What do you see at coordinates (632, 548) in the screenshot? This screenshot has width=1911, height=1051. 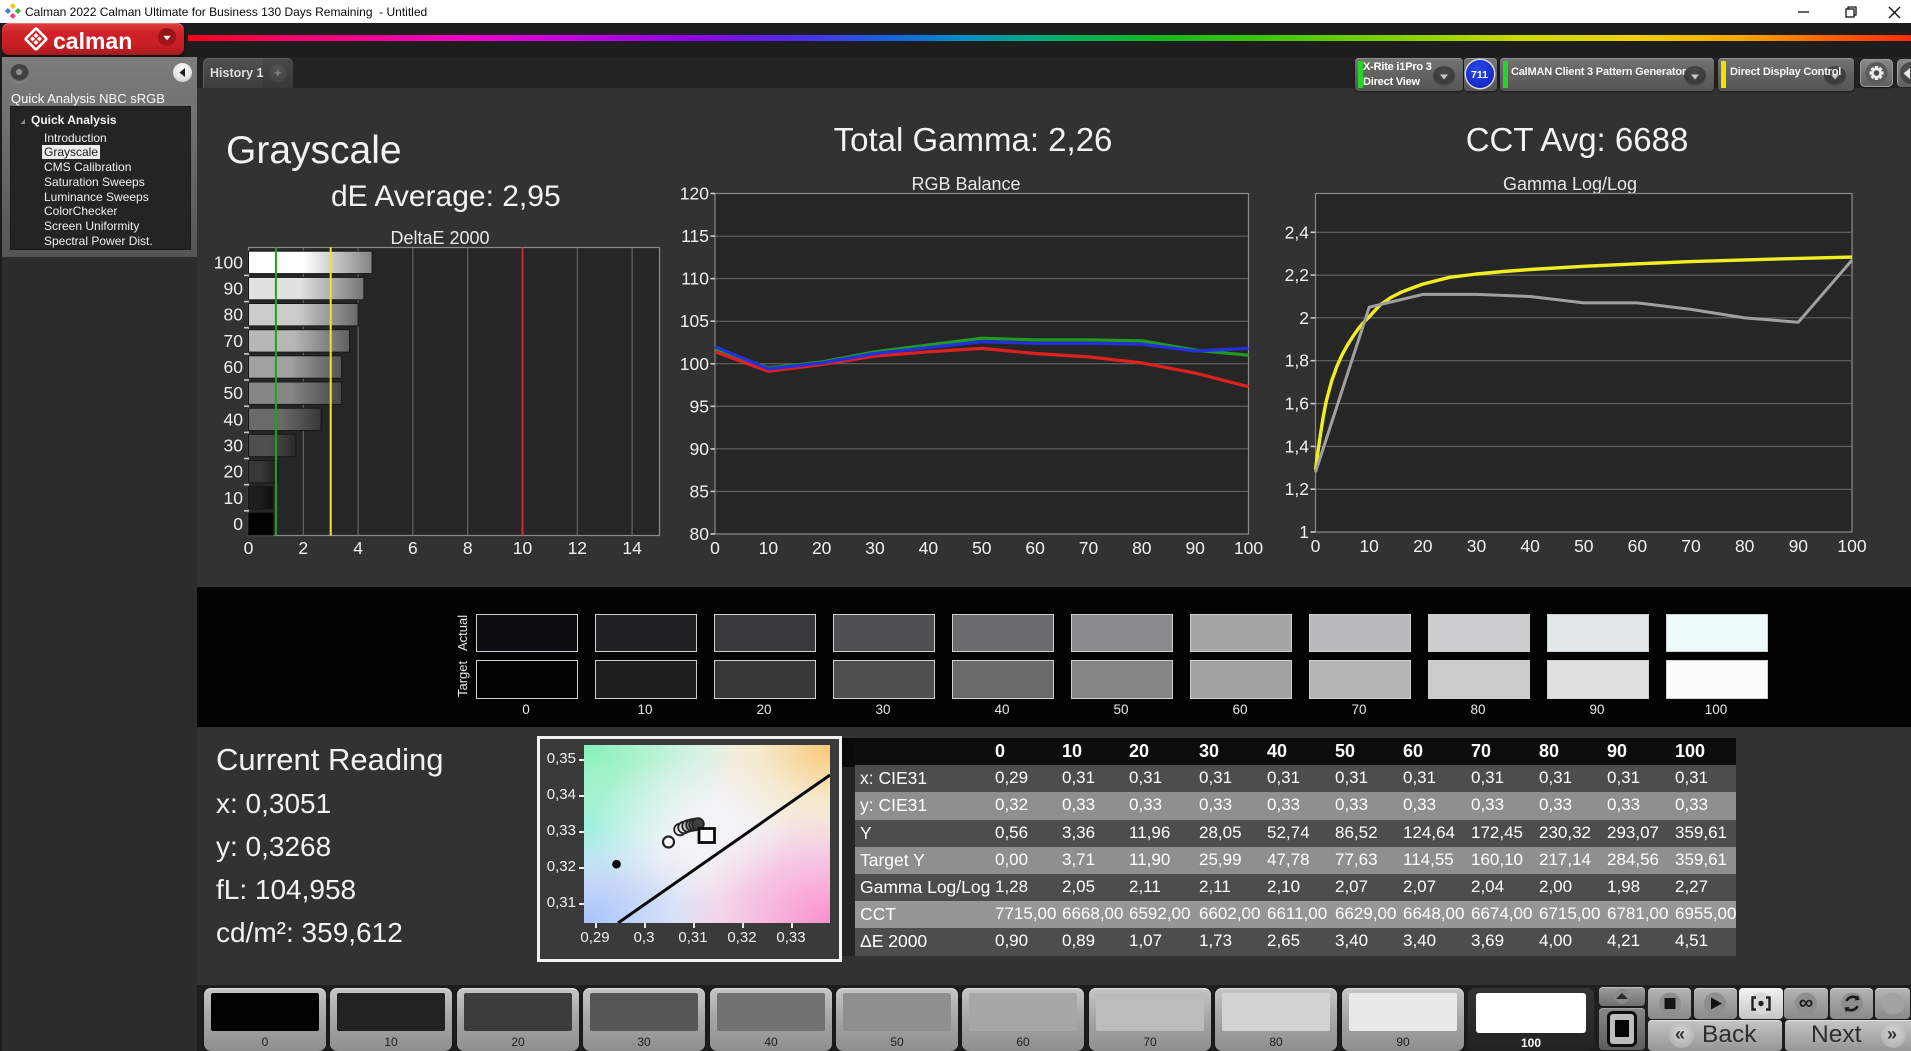 I see `svg-text: 14` at bounding box center [632, 548].